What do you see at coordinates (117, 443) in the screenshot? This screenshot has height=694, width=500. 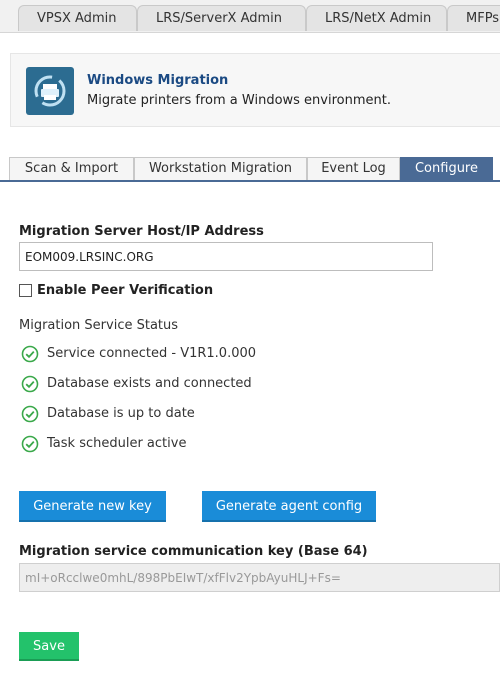 I see `status-item-text: Task scheduler active` at bounding box center [117, 443].